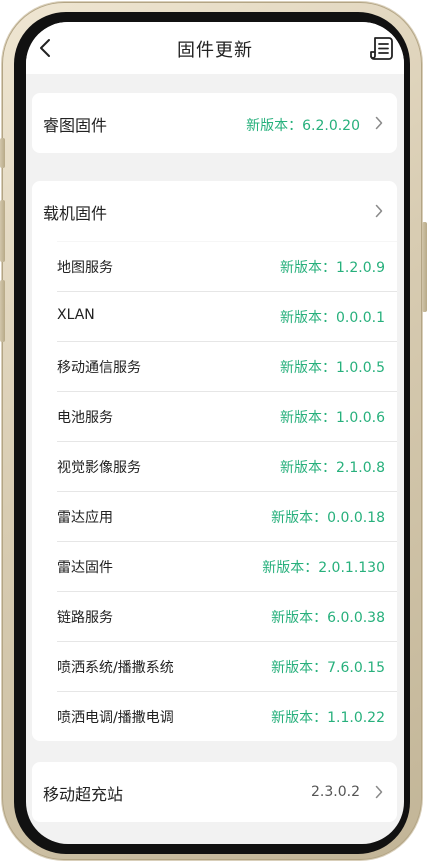  I want to click on module-name: 雷达应用, so click(85, 518).